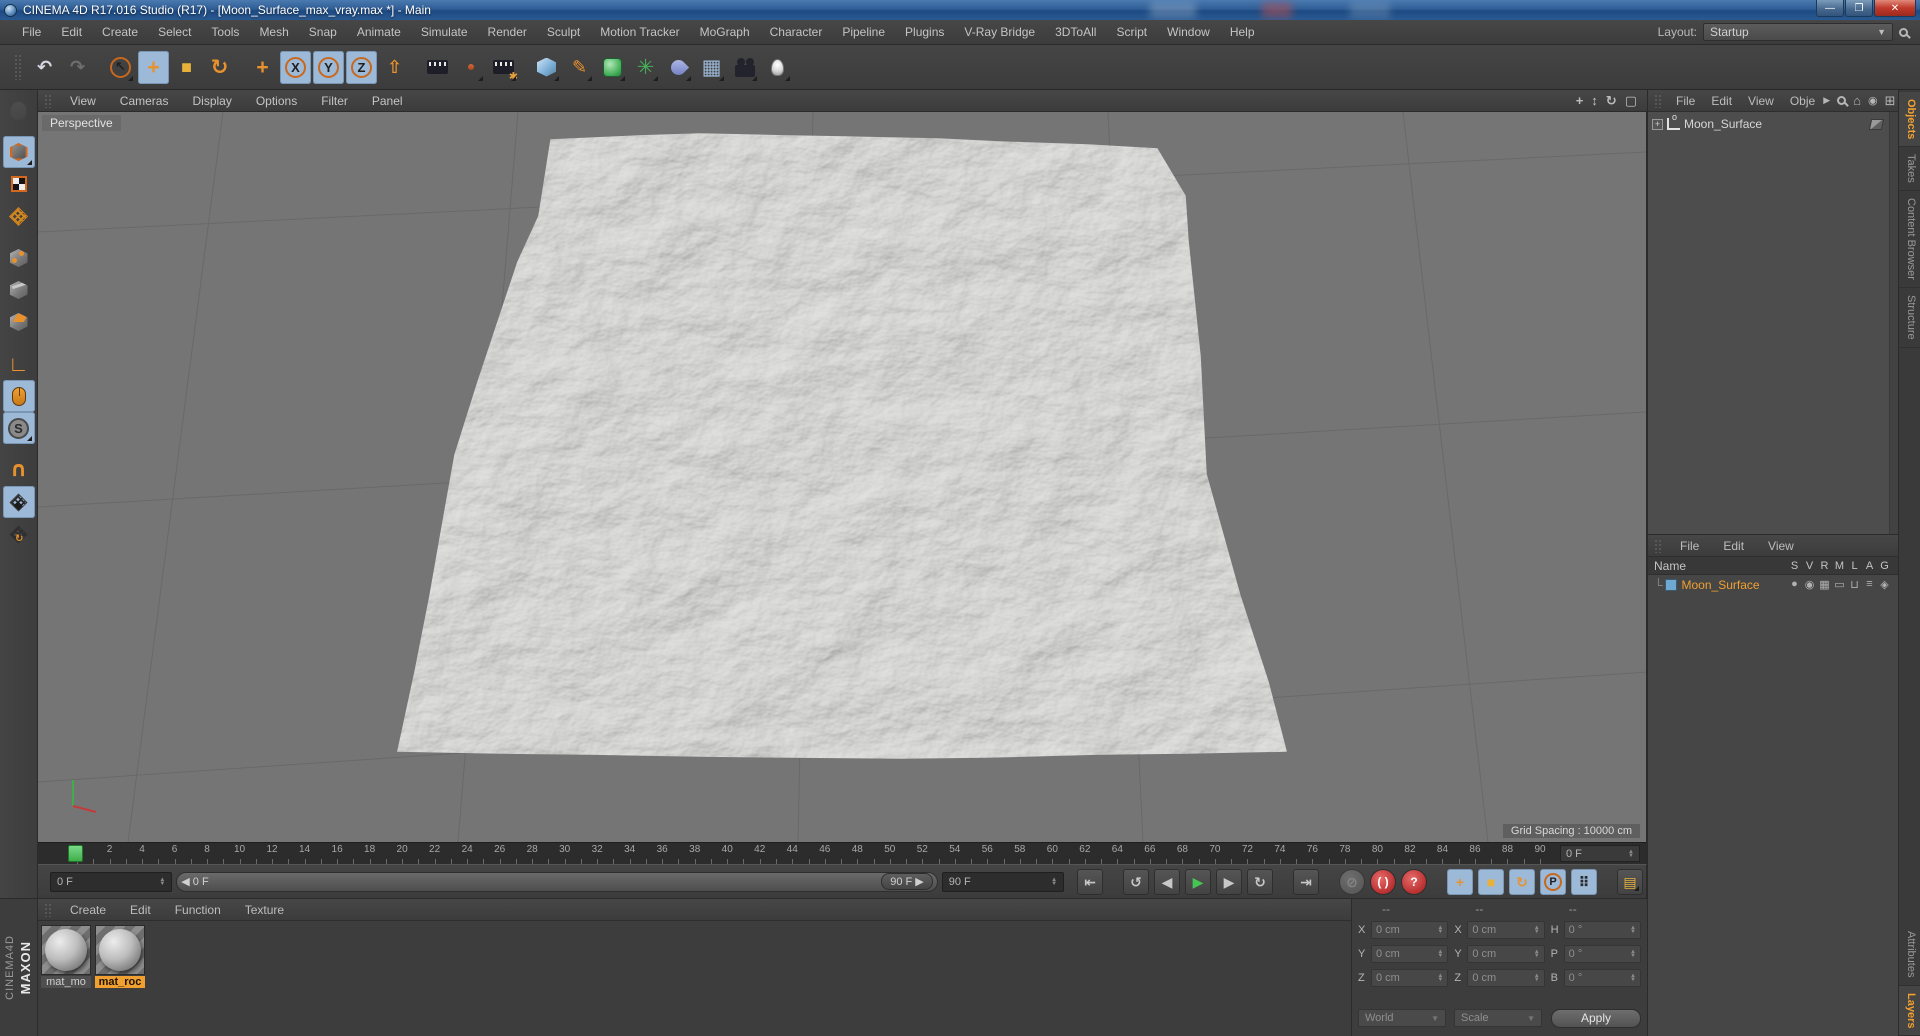  I want to click on menu-item-v-ray-bridge: V-Ray Bridge, so click(999, 32).